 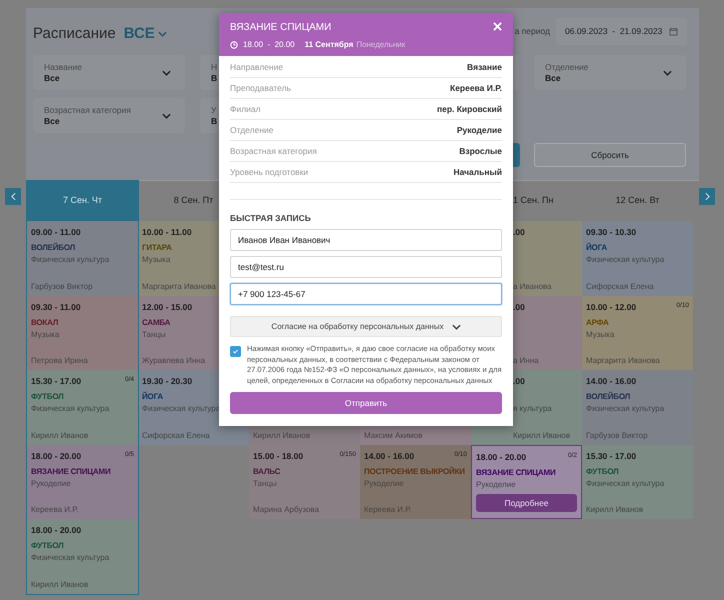 I want to click on detail-value: Вязание, so click(x=484, y=67).